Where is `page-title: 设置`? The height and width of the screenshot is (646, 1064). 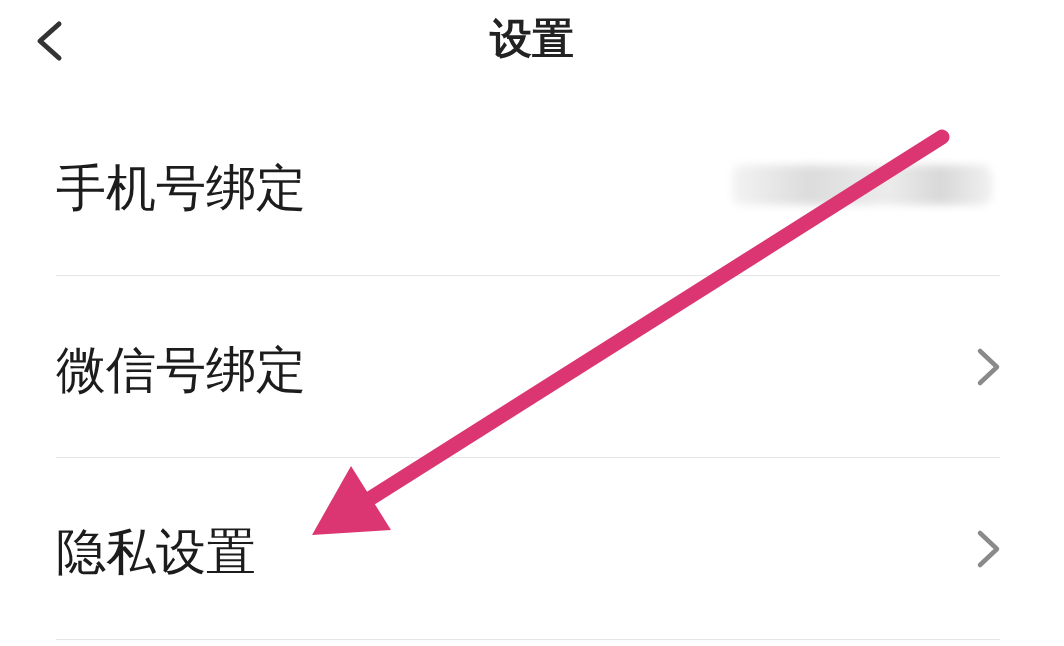
page-title: 设置 is located at coordinates (532, 39).